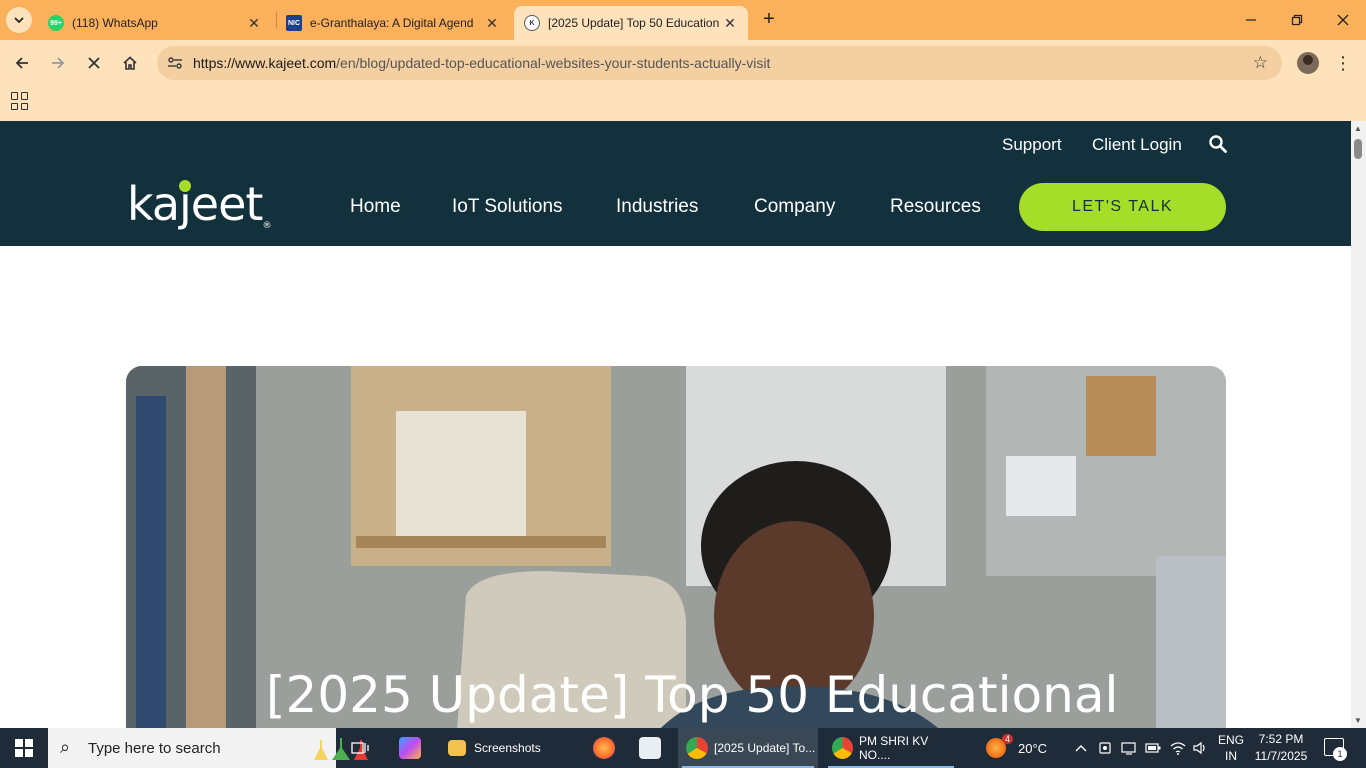 The height and width of the screenshot is (768, 1366). I want to click on task-view-button, so click(360, 748).